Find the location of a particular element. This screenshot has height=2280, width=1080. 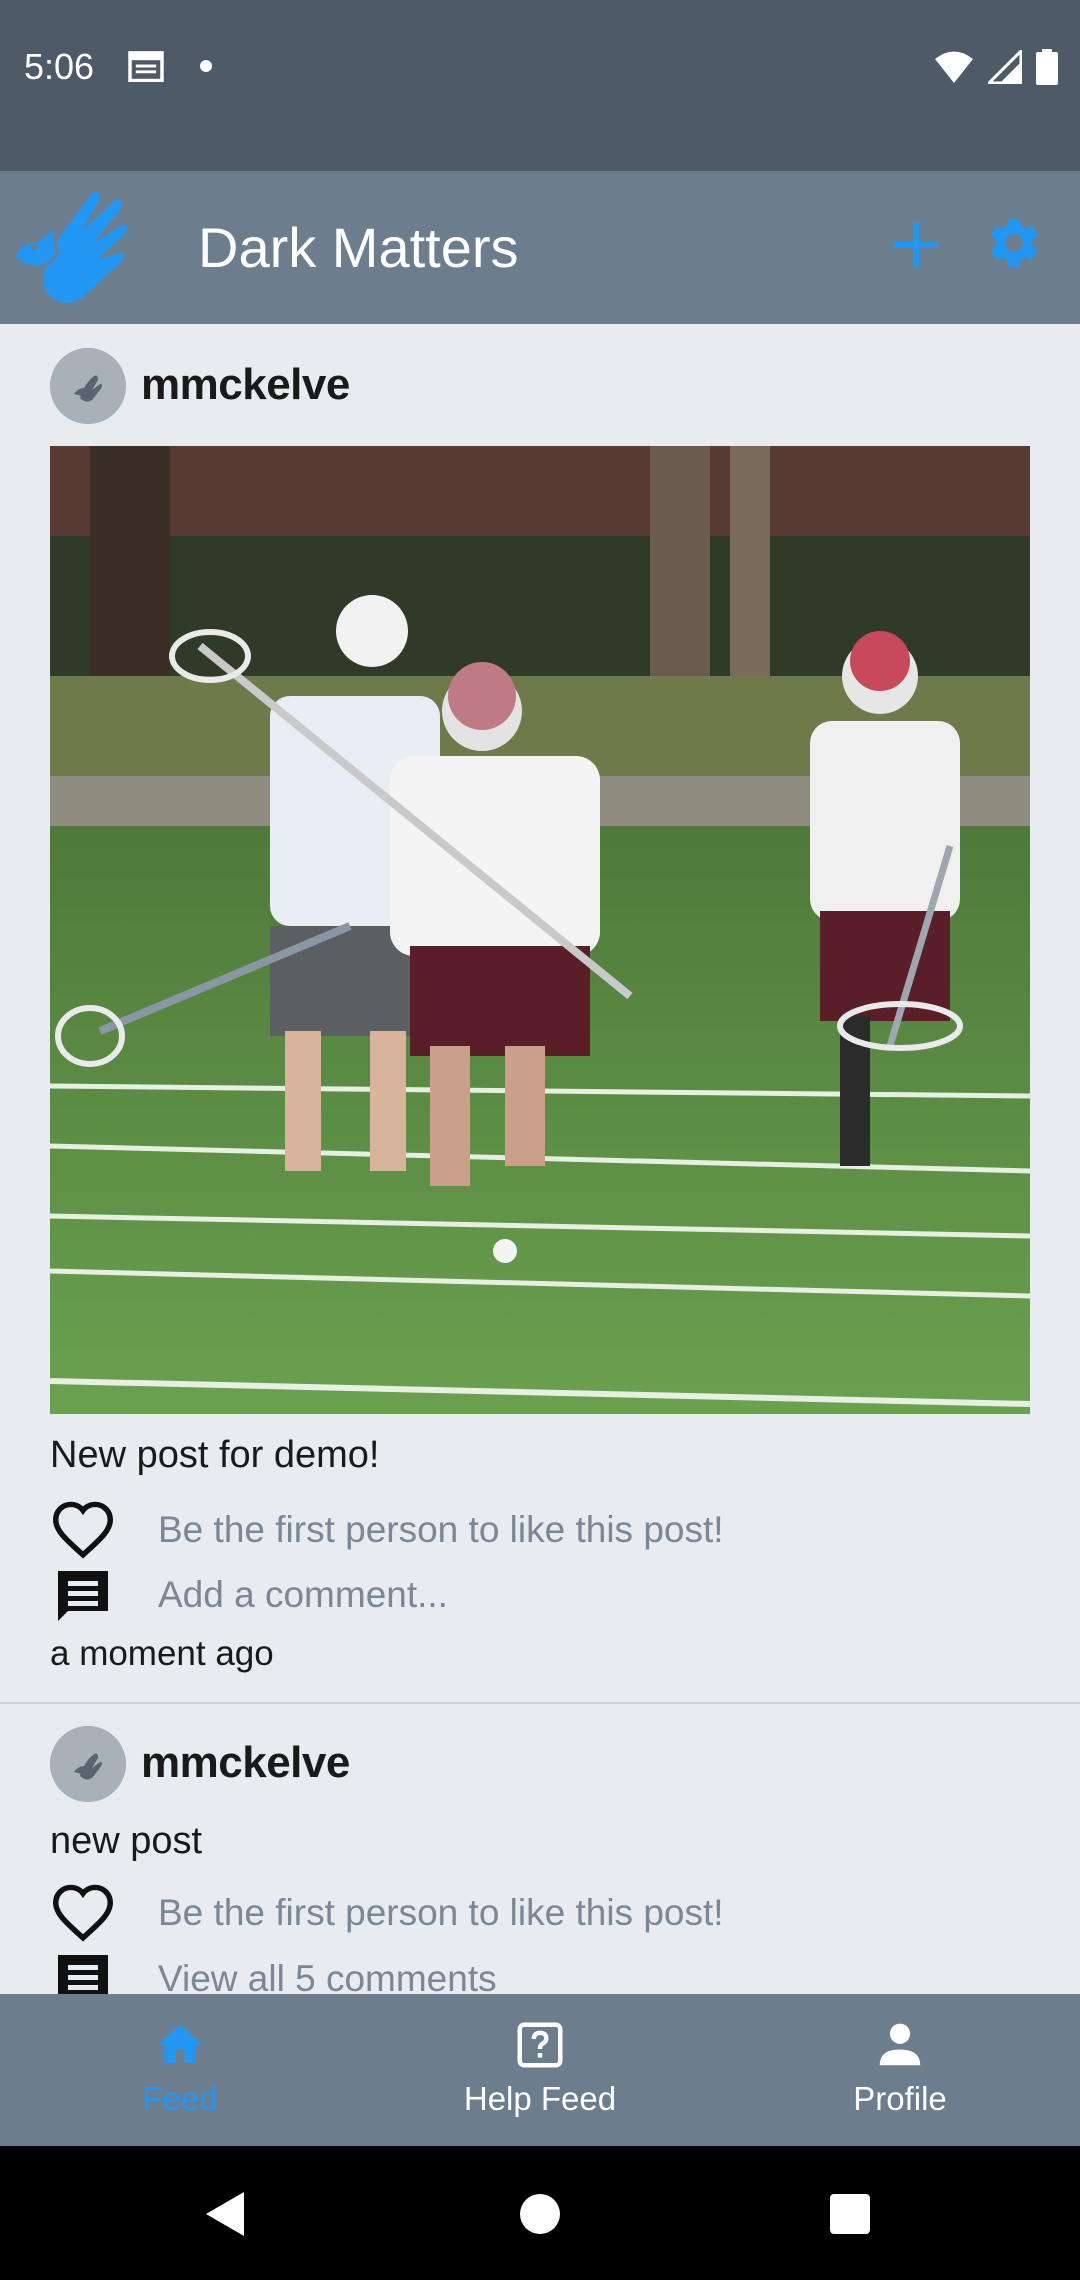

home-icon is located at coordinates (180, 2043).